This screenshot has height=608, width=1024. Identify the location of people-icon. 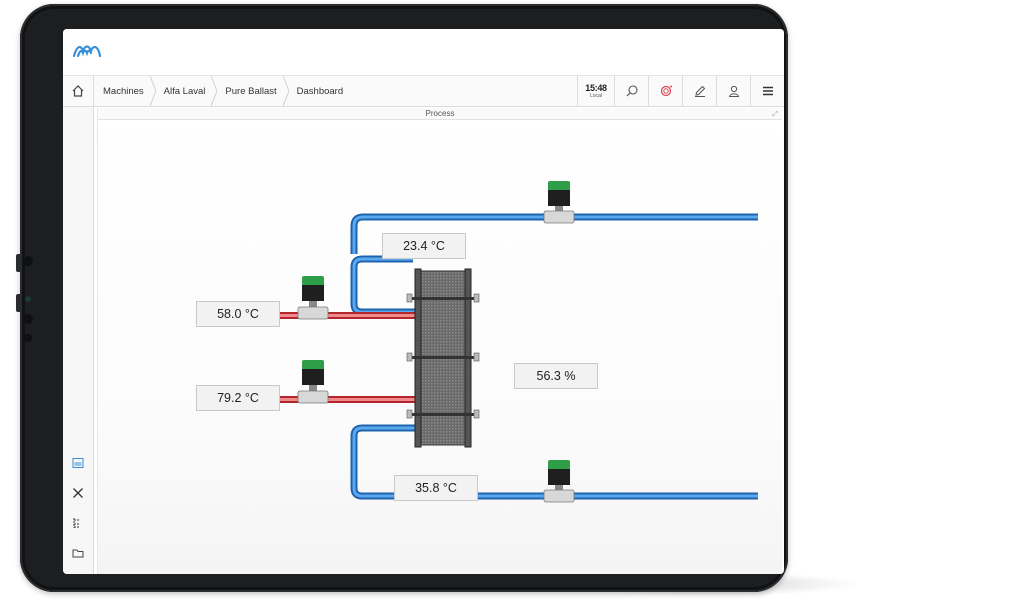
(78, 572).